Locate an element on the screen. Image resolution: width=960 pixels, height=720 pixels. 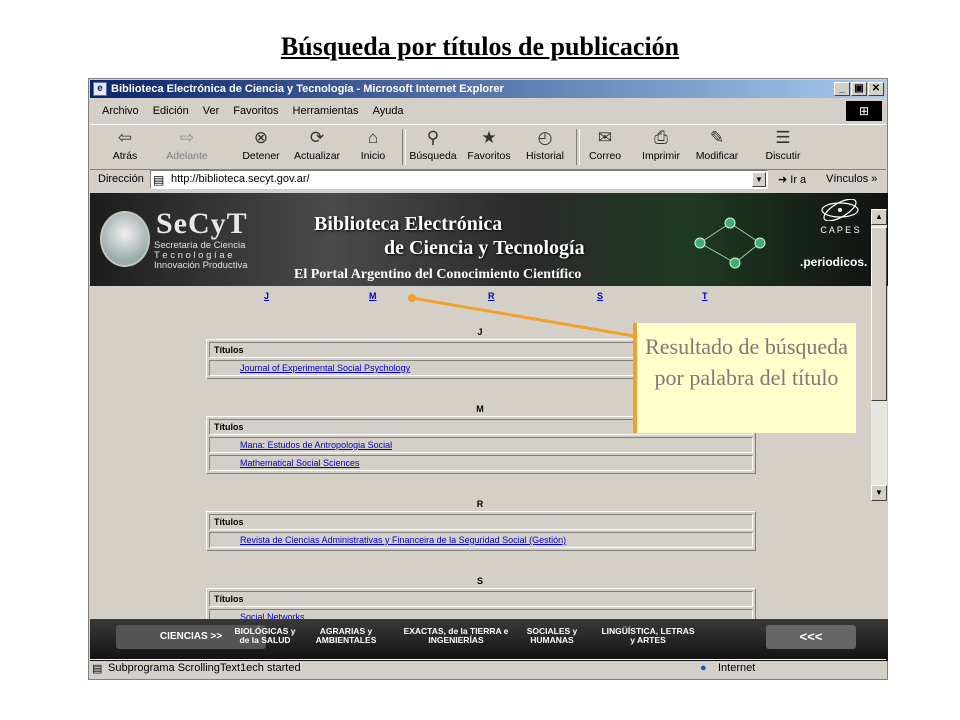
nav-sociales: SOCIALES y HUMANAS is located at coordinates (552, 636).